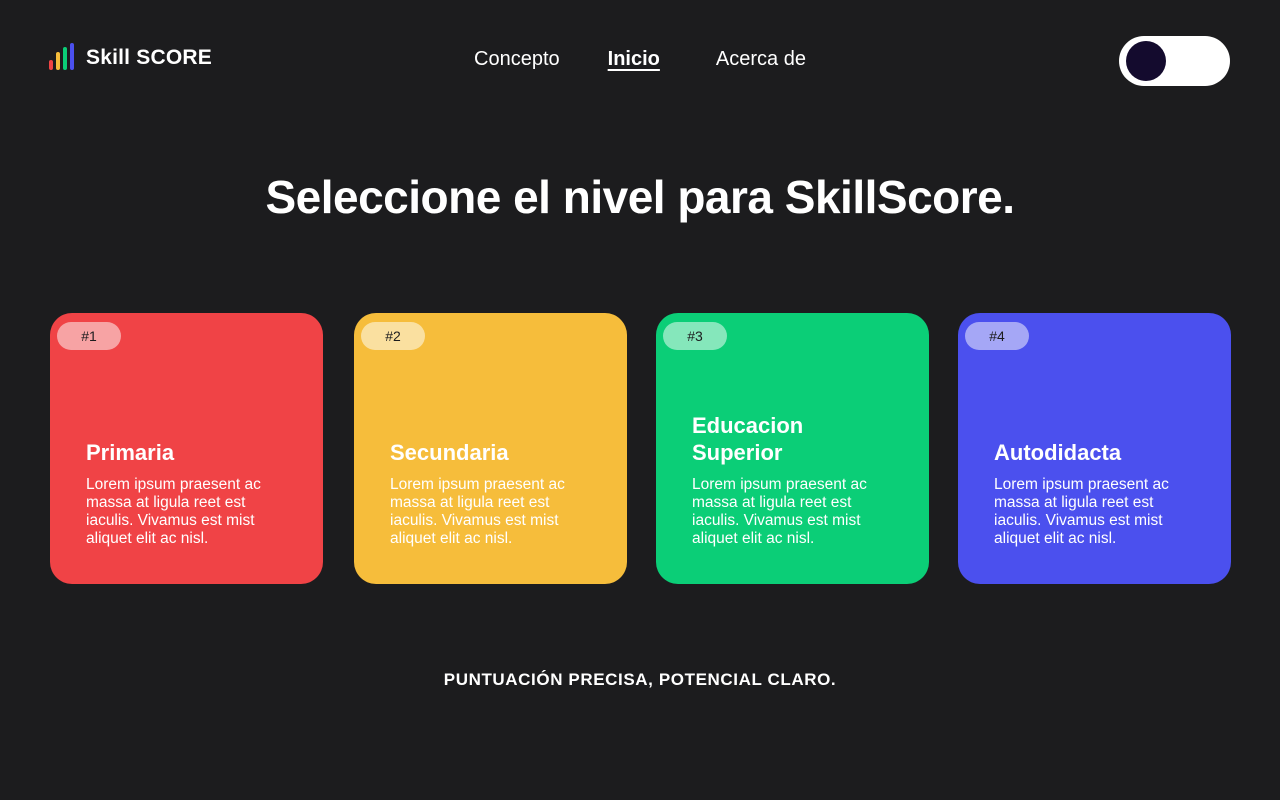  I want to click on nav-link-inicio: Inicio, so click(634, 59).